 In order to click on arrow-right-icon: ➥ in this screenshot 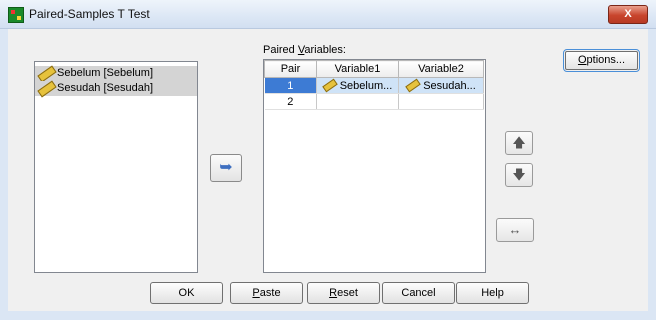, I will do `click(226, 167)`.